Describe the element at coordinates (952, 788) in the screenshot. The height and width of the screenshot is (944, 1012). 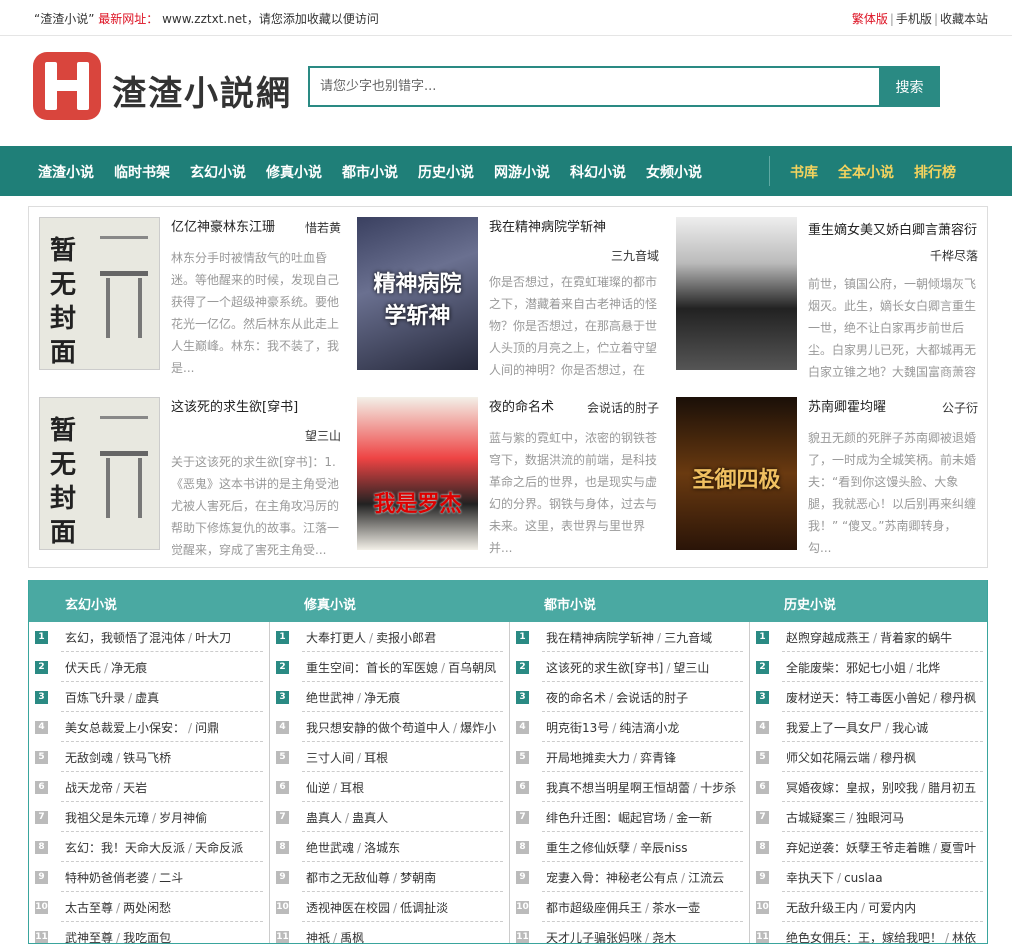
I see `list-book-author: 腊月初五` at that location.